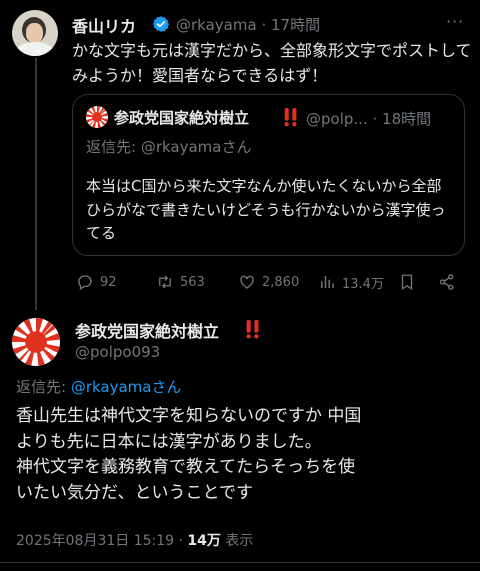 The height and width of the screenshot is (571, 480). What do you see at coordinates (196, 147) in the screenshot?
I see `reply-mention: @rkayamaさん` at bounding box center [196, 147].